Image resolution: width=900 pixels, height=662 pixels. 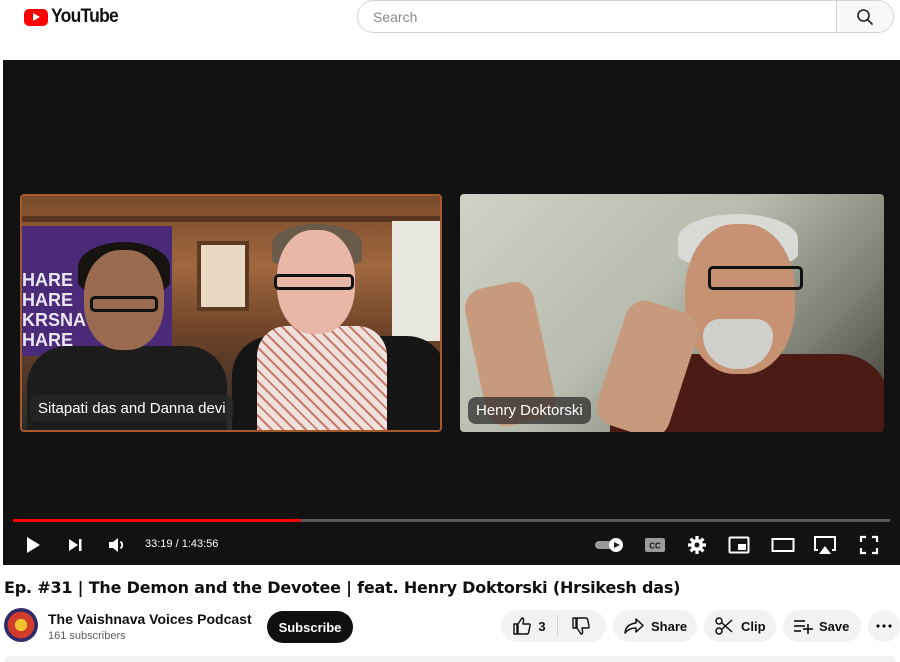 I want to click on scissors-icon, so click(x=724, y=626).